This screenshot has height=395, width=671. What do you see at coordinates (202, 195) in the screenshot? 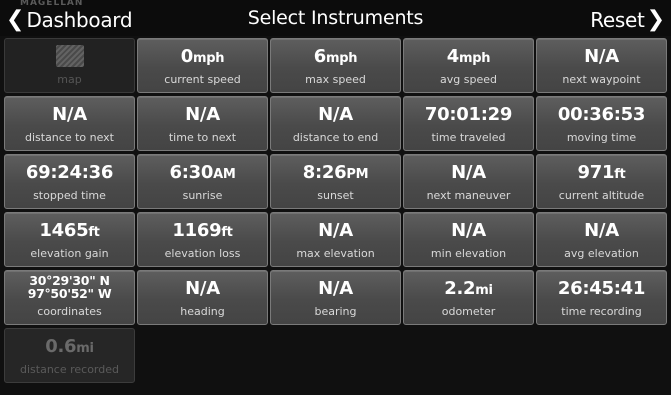
I see `tile-label: sunrise` at bounding box center [202, 195].